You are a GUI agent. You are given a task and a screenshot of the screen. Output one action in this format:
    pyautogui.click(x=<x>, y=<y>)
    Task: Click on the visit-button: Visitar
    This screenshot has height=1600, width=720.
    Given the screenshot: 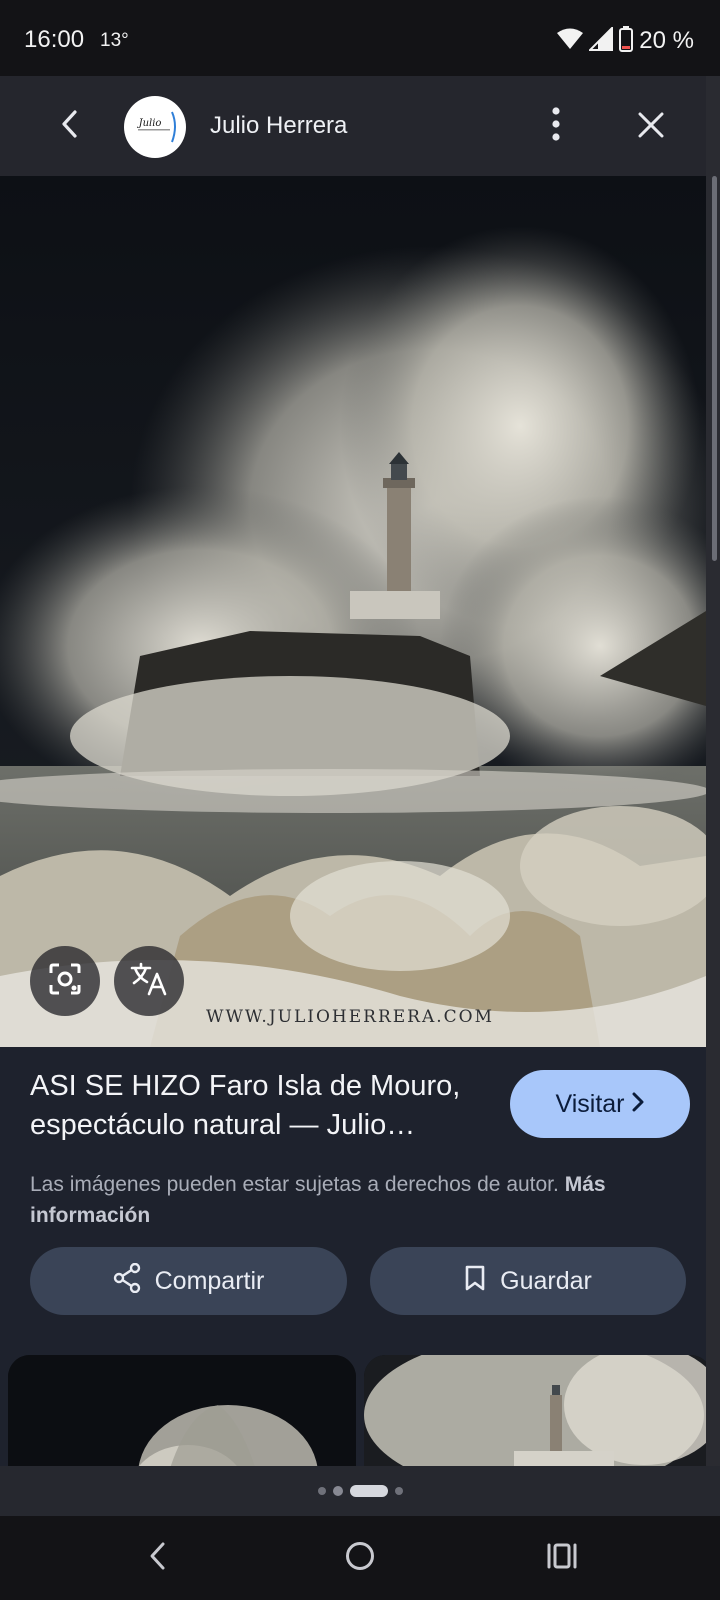 What is the action you would take?
    pyautogui.click(x=600, y=1104)
    